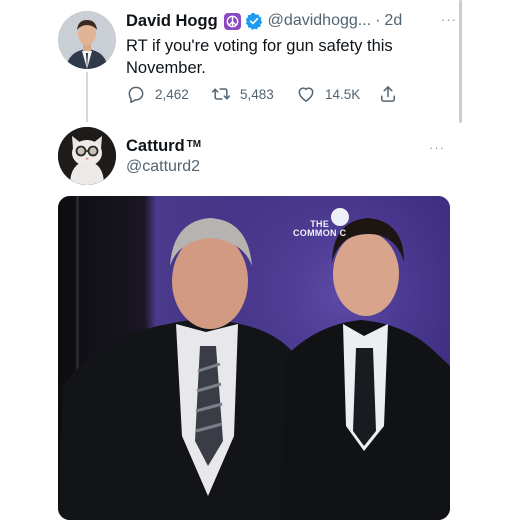 This screenshot has height=525, width=507. I want to click on reply-icon, so click(136, 95).